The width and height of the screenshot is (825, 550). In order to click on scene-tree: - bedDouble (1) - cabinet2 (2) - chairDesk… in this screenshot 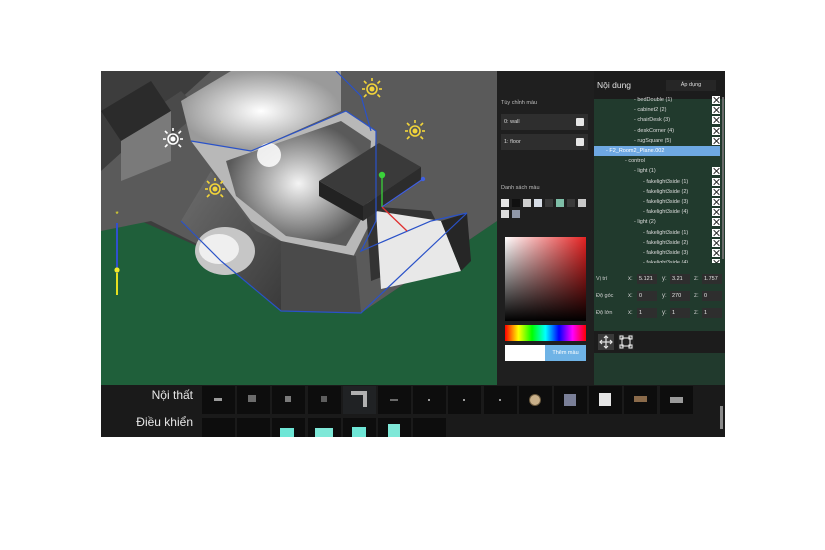, I will do `click(659, 179)`.